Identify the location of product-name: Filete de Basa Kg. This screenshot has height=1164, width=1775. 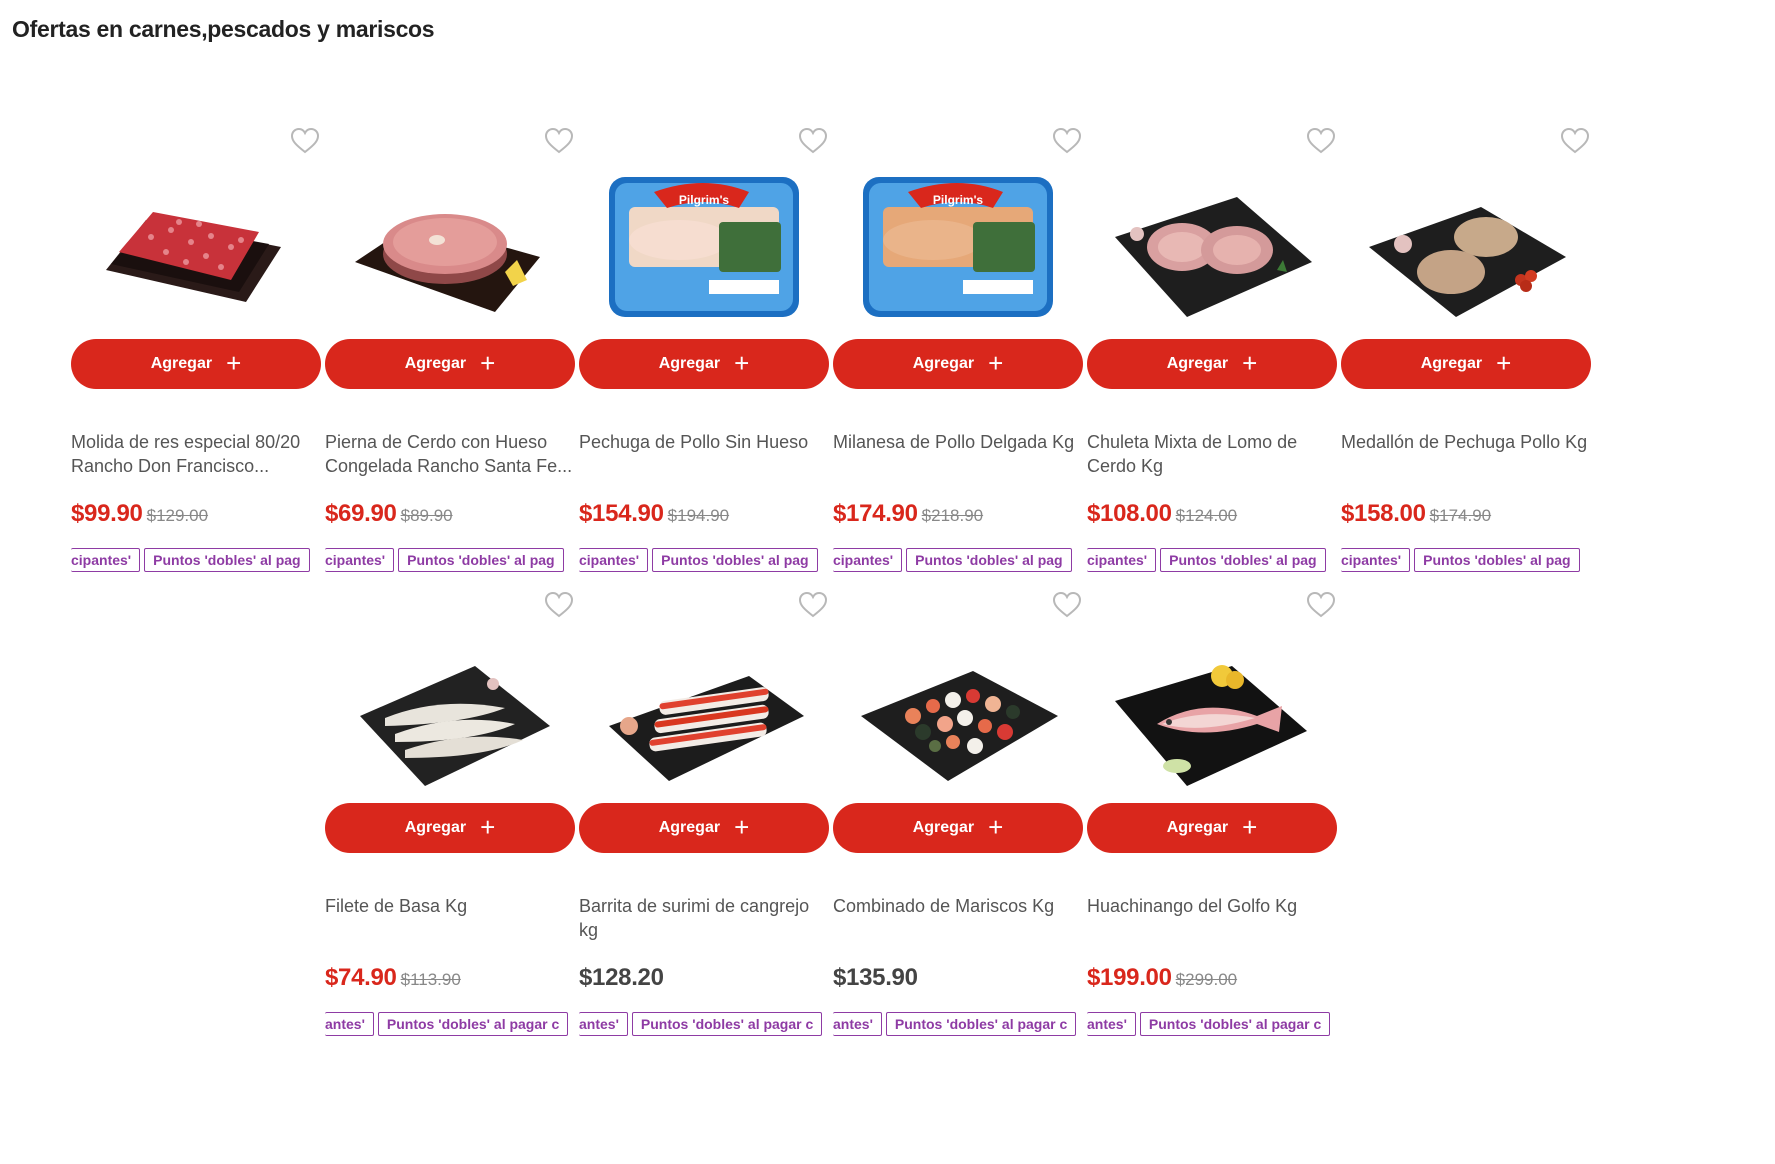
(451, 906).